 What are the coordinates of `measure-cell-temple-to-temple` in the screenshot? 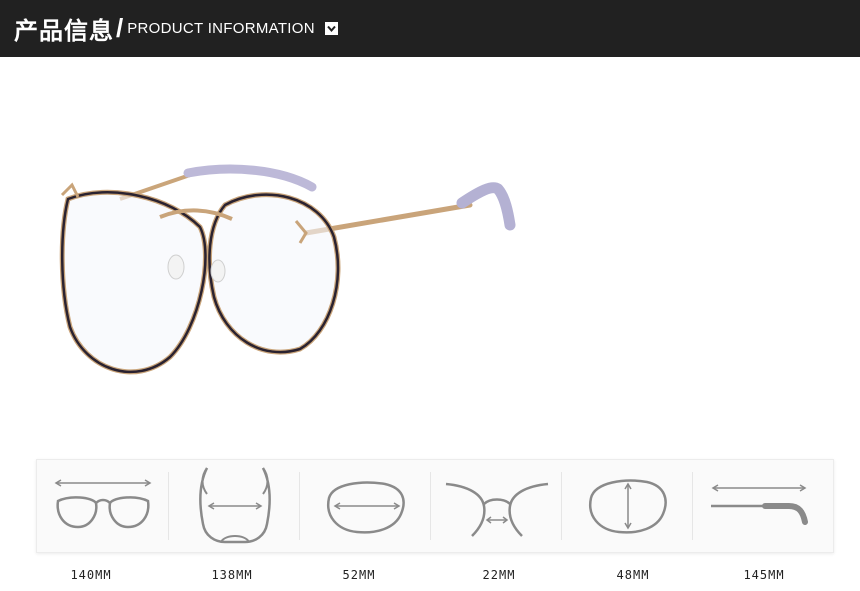 It's located at (234, 506).